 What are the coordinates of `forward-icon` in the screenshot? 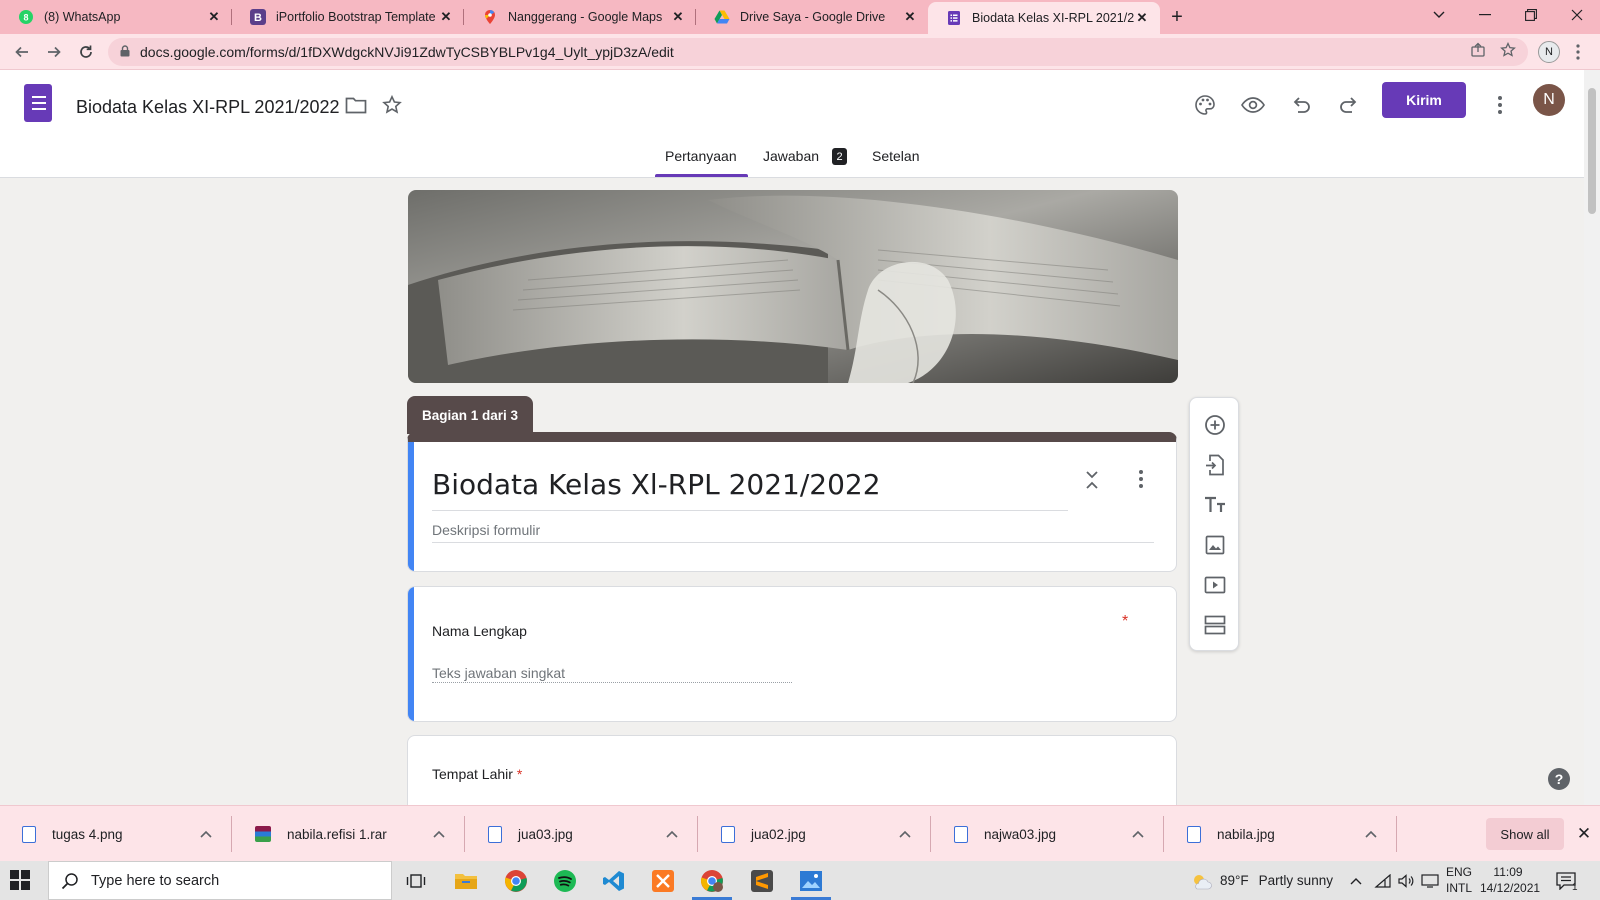 It's located at (54, 52).